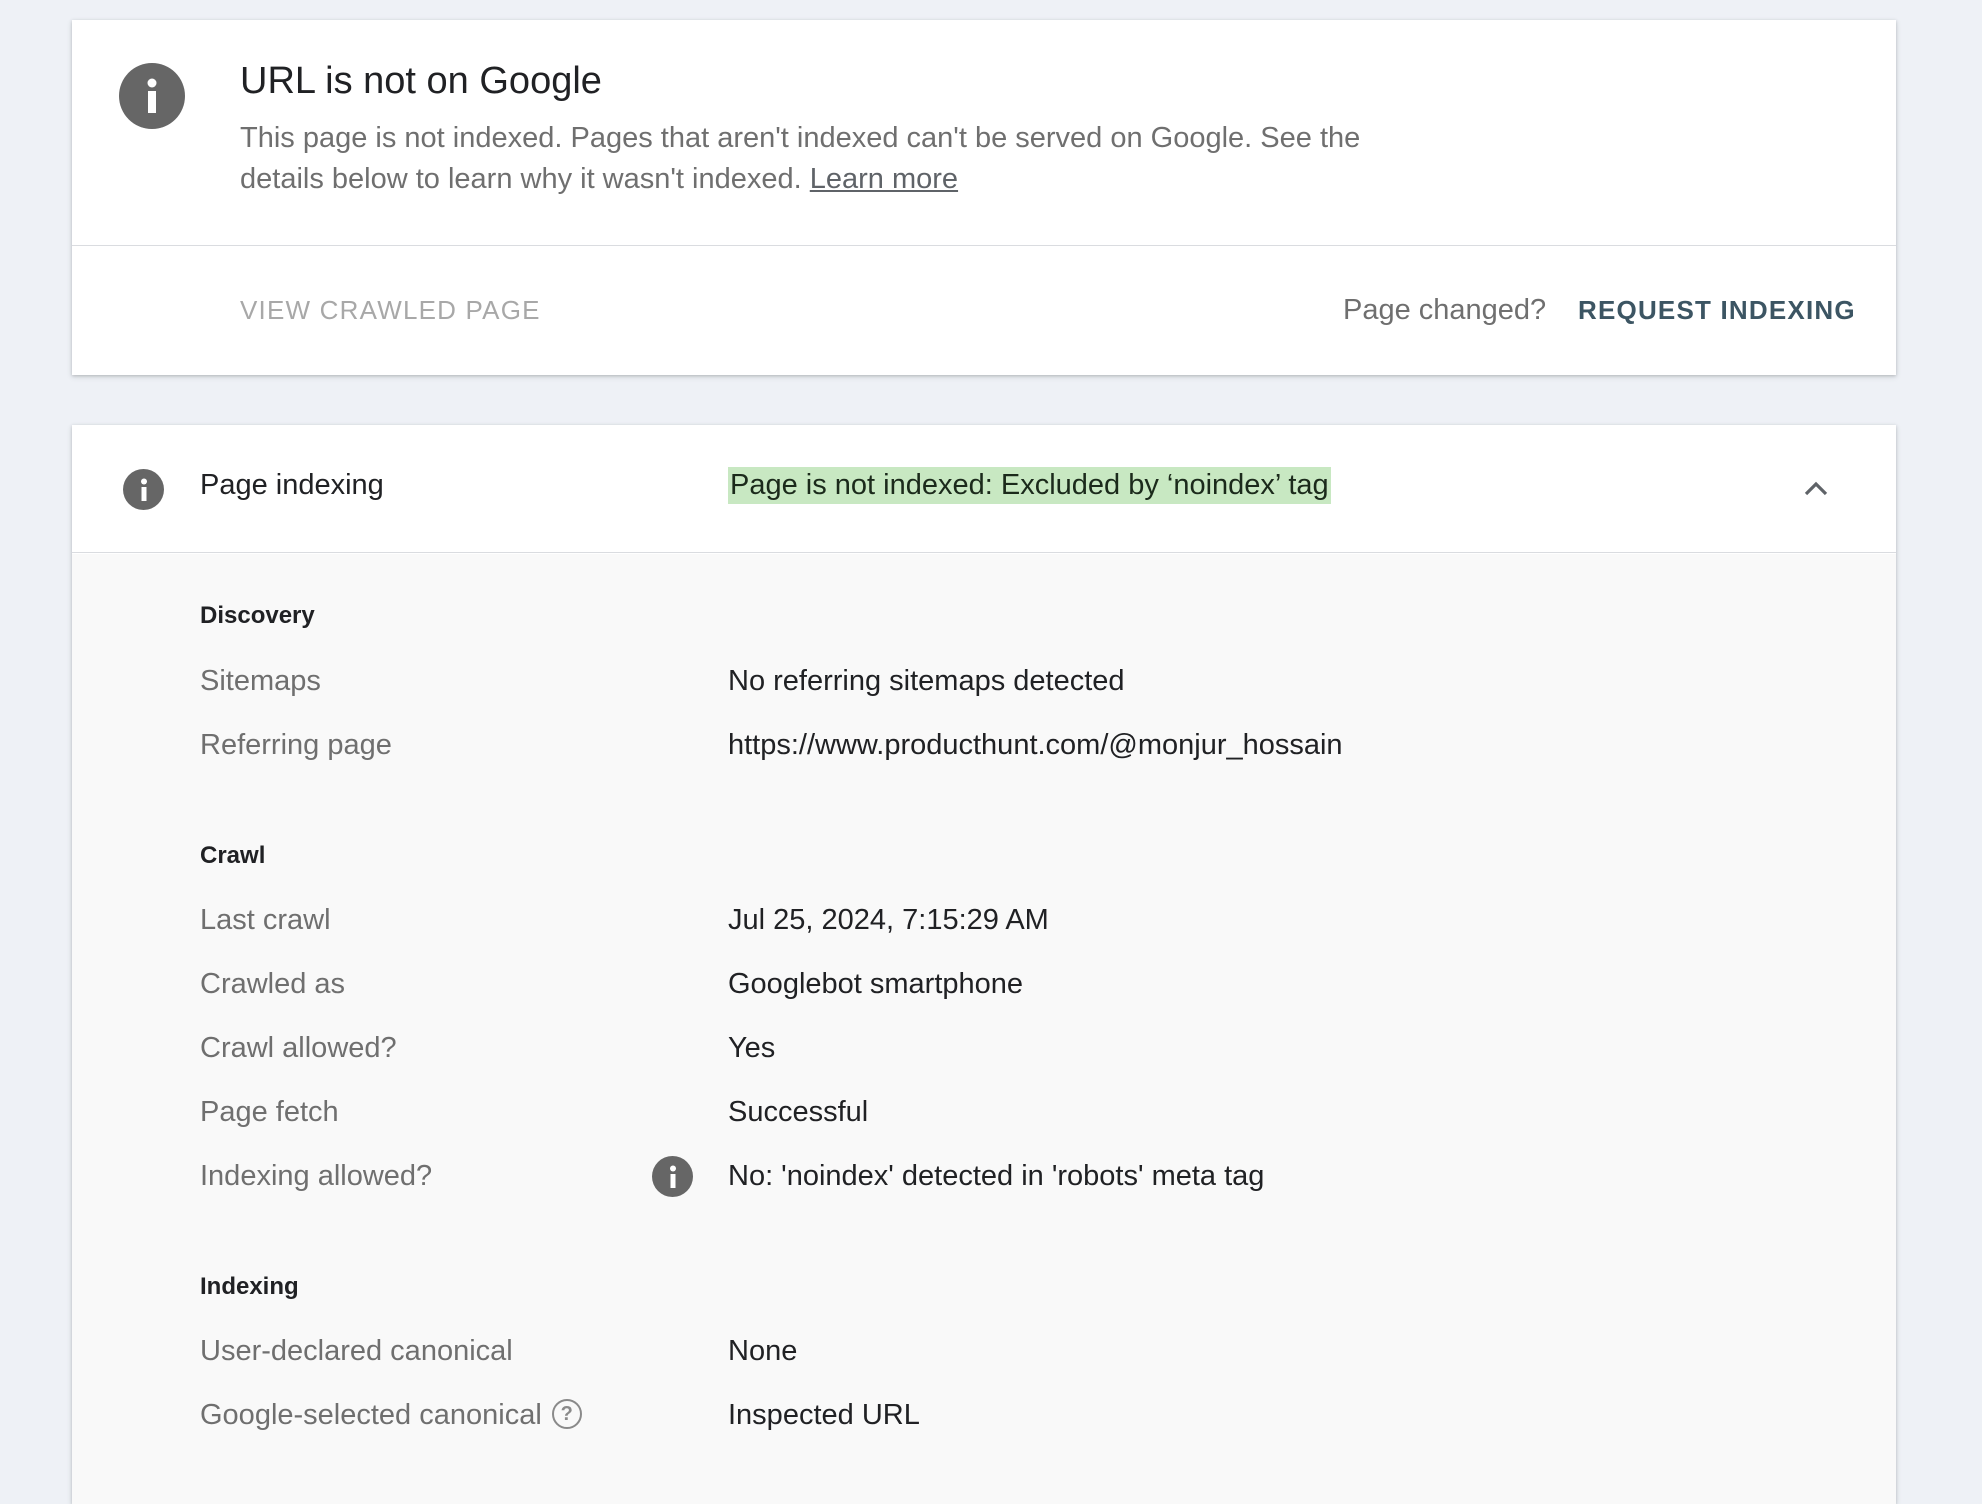 The width and height of the screenshot is (1982, 1504). What do you see at coordinates (421, 81) in the screenshot?
I see `status-title: URL is not on Google` at bounding box center [421, 81].